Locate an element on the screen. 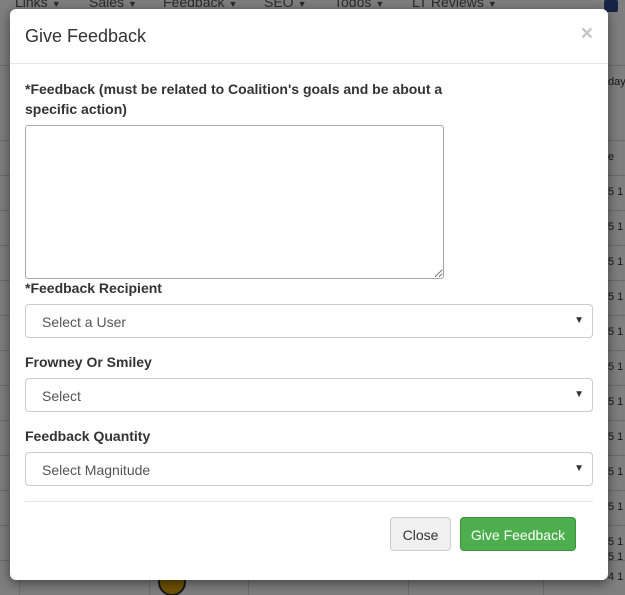 This screenshot has width=625, height=595. select-value: Select is located at coordinates (61, 396).